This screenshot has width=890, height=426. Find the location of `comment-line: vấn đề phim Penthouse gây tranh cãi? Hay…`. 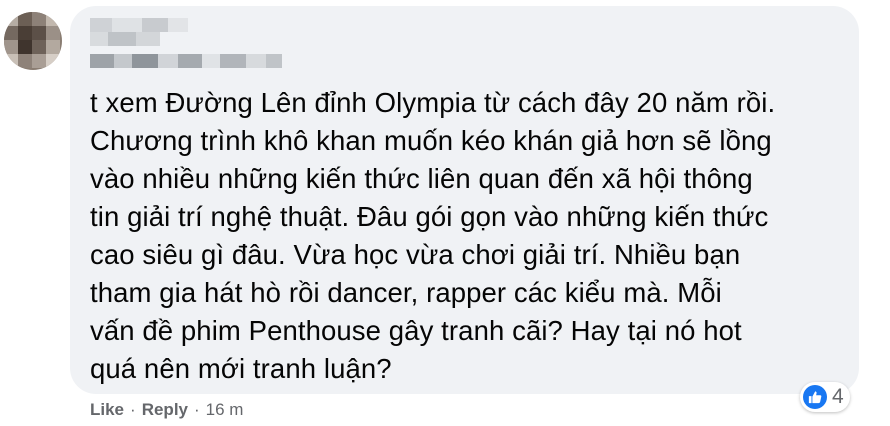

comment-line: vấn đề phim Penthouse gây tranh cãi? Hay… is located at coordinates (416, 330).